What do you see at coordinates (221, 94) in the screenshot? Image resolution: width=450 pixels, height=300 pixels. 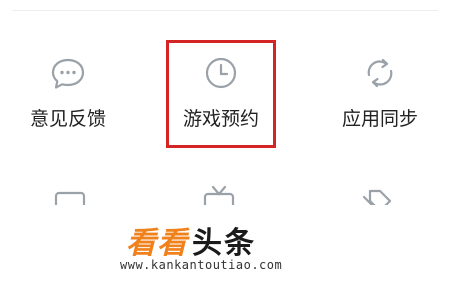 I see `highlight-box` at bounding box center [221, 94].